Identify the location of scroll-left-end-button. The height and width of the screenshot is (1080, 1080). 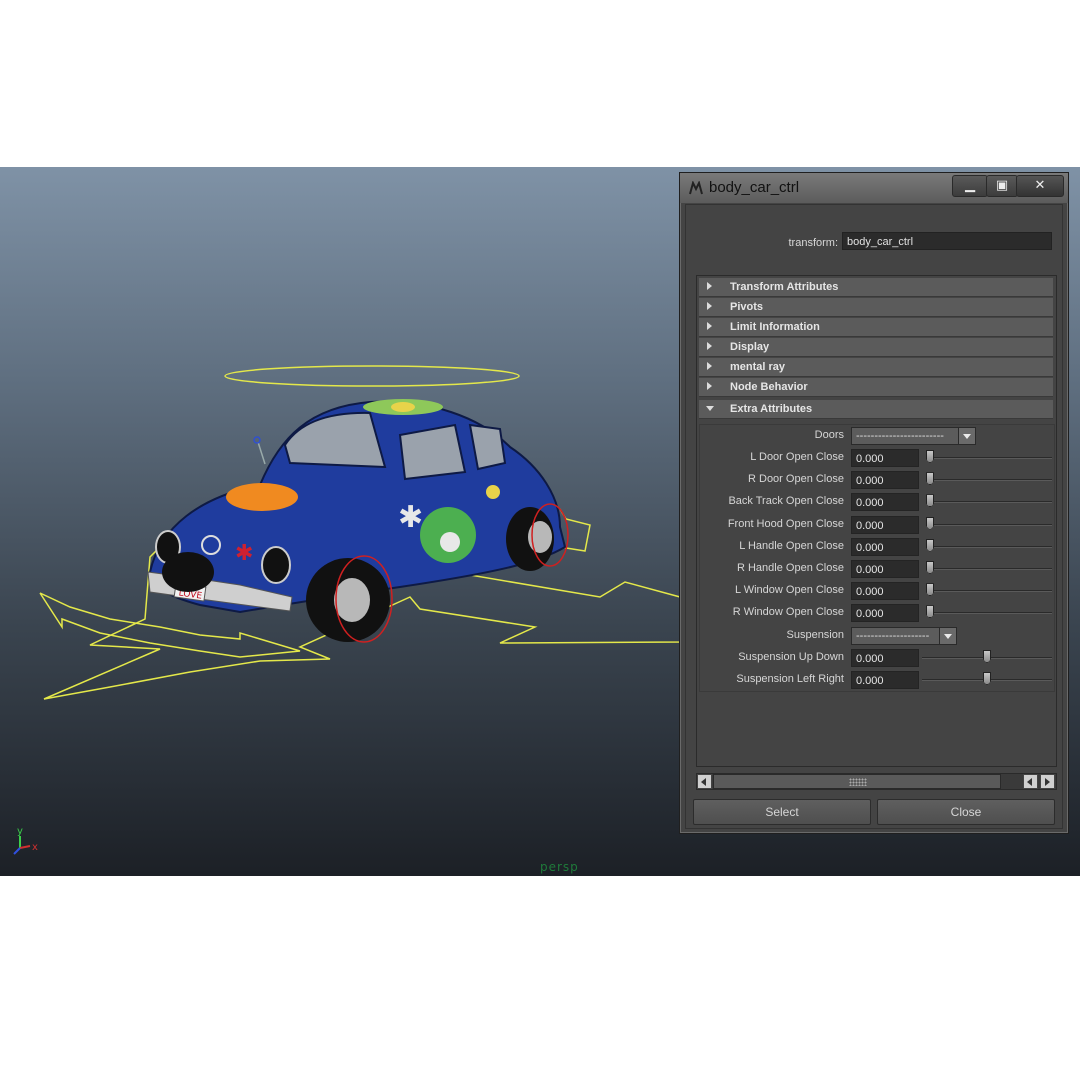
(1030, 781).